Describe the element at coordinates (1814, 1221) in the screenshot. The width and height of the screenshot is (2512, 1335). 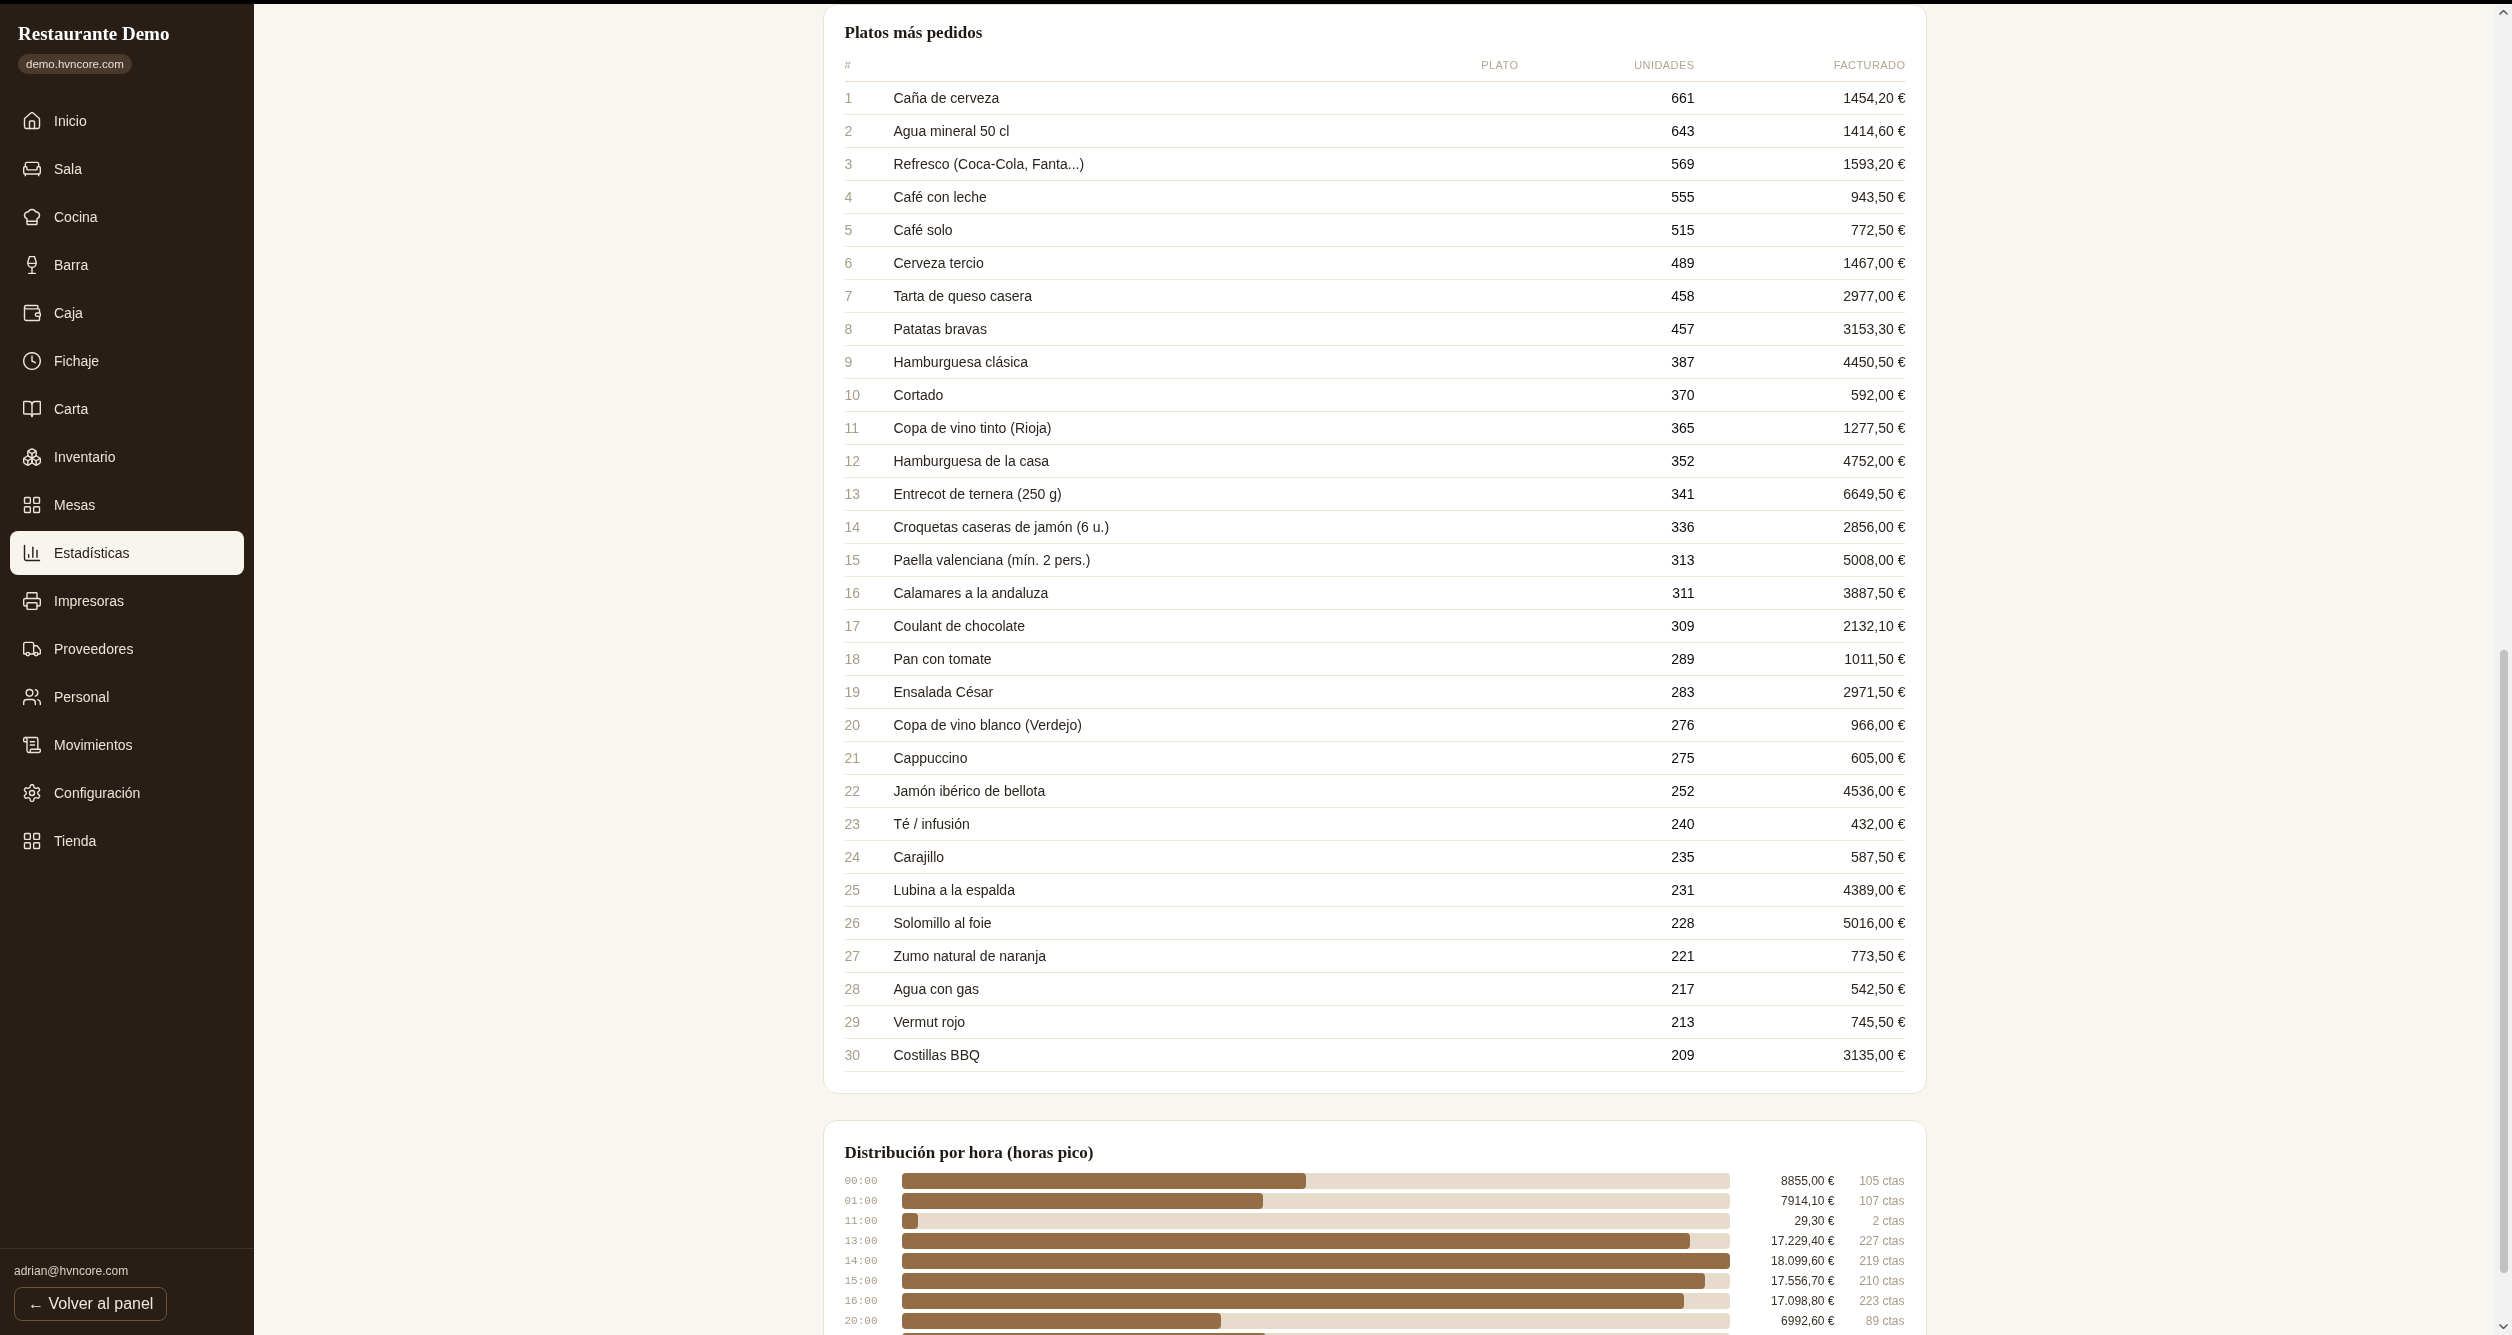
I see `amount-value: 29,30 €` at that location.